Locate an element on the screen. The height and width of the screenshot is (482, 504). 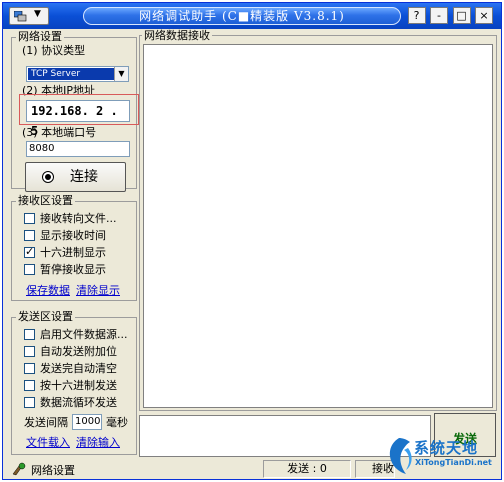
interval-unit-label: 毫秒 is located at coordinates (117, 422).